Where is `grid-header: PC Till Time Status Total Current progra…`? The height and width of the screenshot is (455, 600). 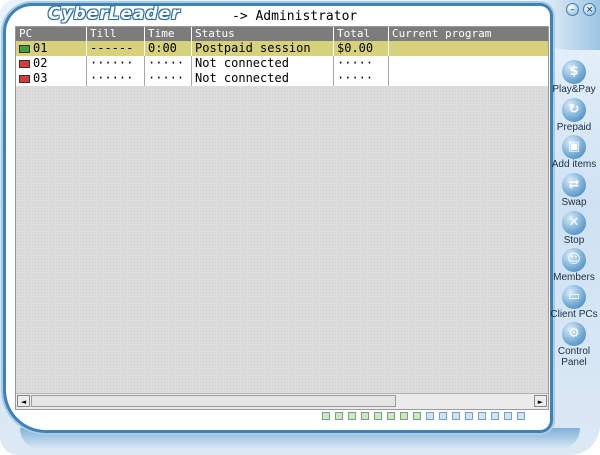 grid-header: PC Till Time Status Total Current progra… is located at coordinates (282, 34).